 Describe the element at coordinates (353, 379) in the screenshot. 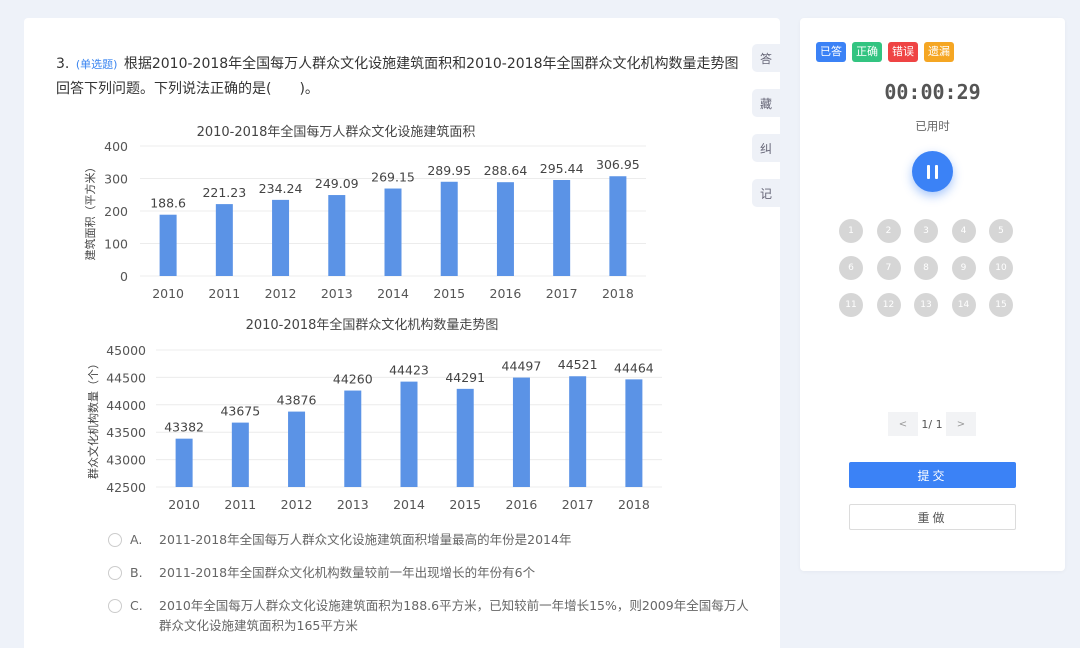

I see `bar-value-label: 44260` at that location.